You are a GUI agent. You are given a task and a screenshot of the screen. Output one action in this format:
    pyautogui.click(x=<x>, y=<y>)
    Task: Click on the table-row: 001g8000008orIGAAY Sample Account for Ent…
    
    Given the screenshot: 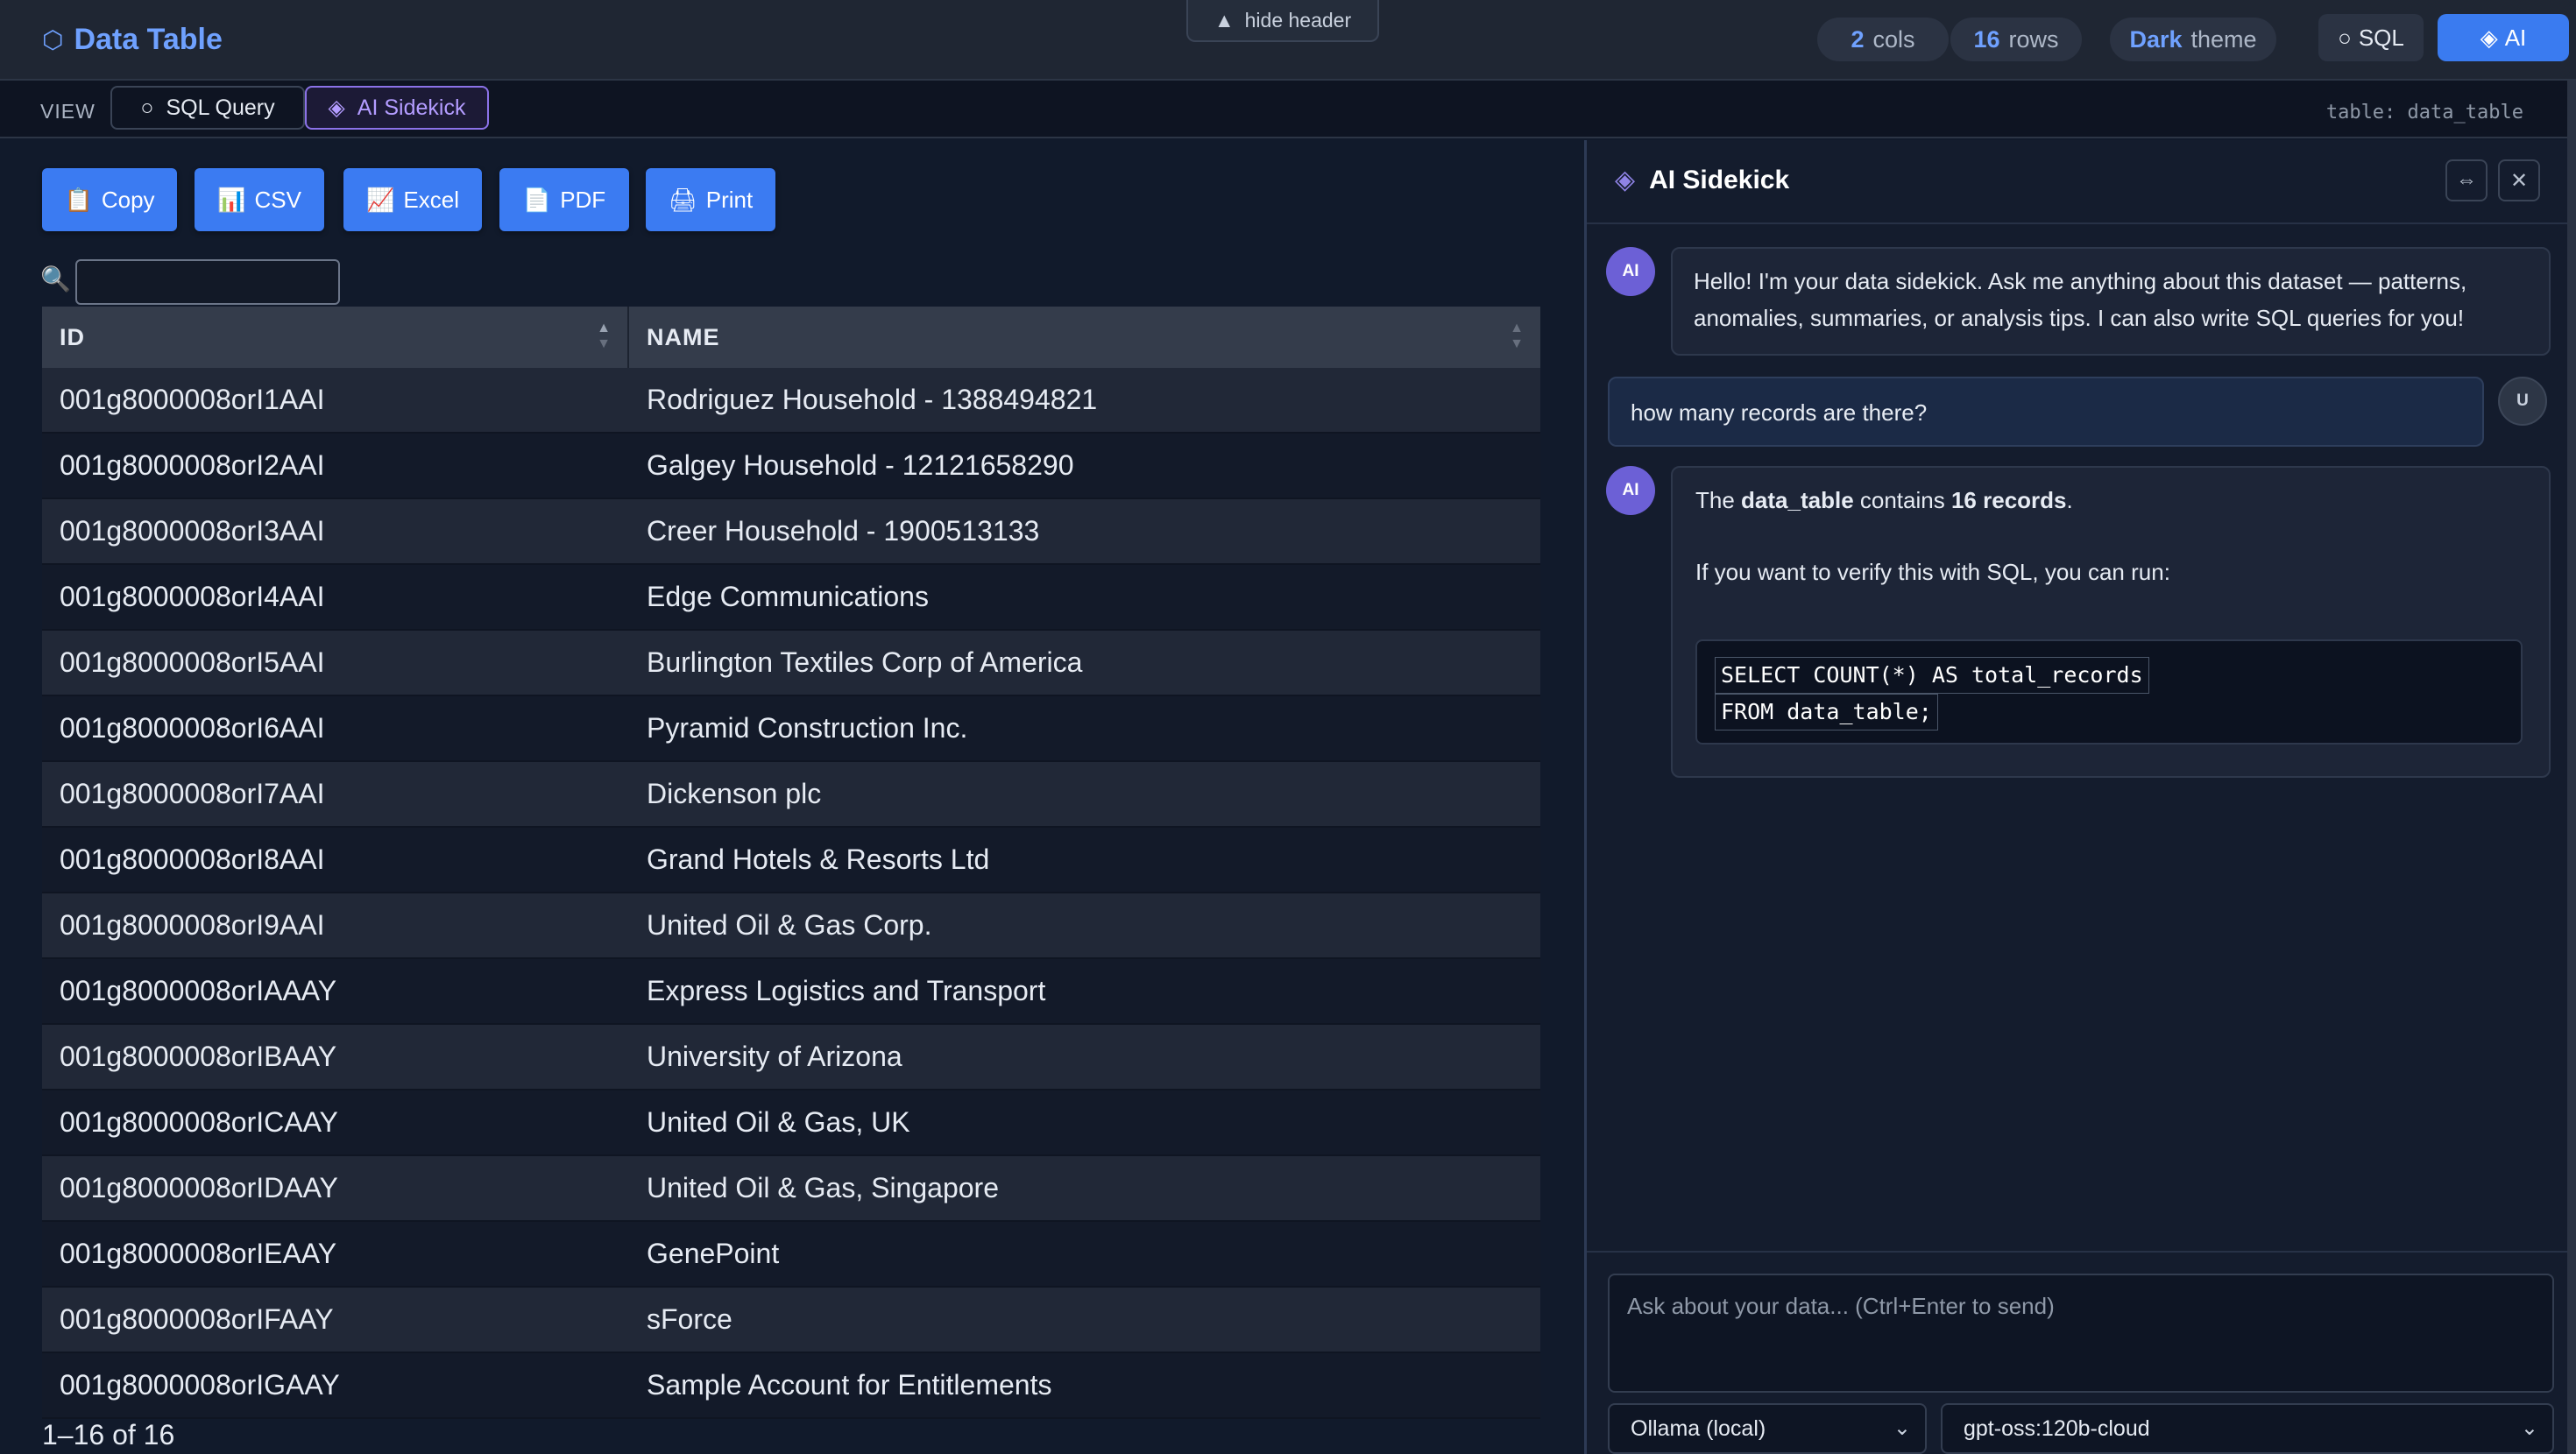 What is the action you would take?
    pyautogui.click(x=791, y=1386)
    